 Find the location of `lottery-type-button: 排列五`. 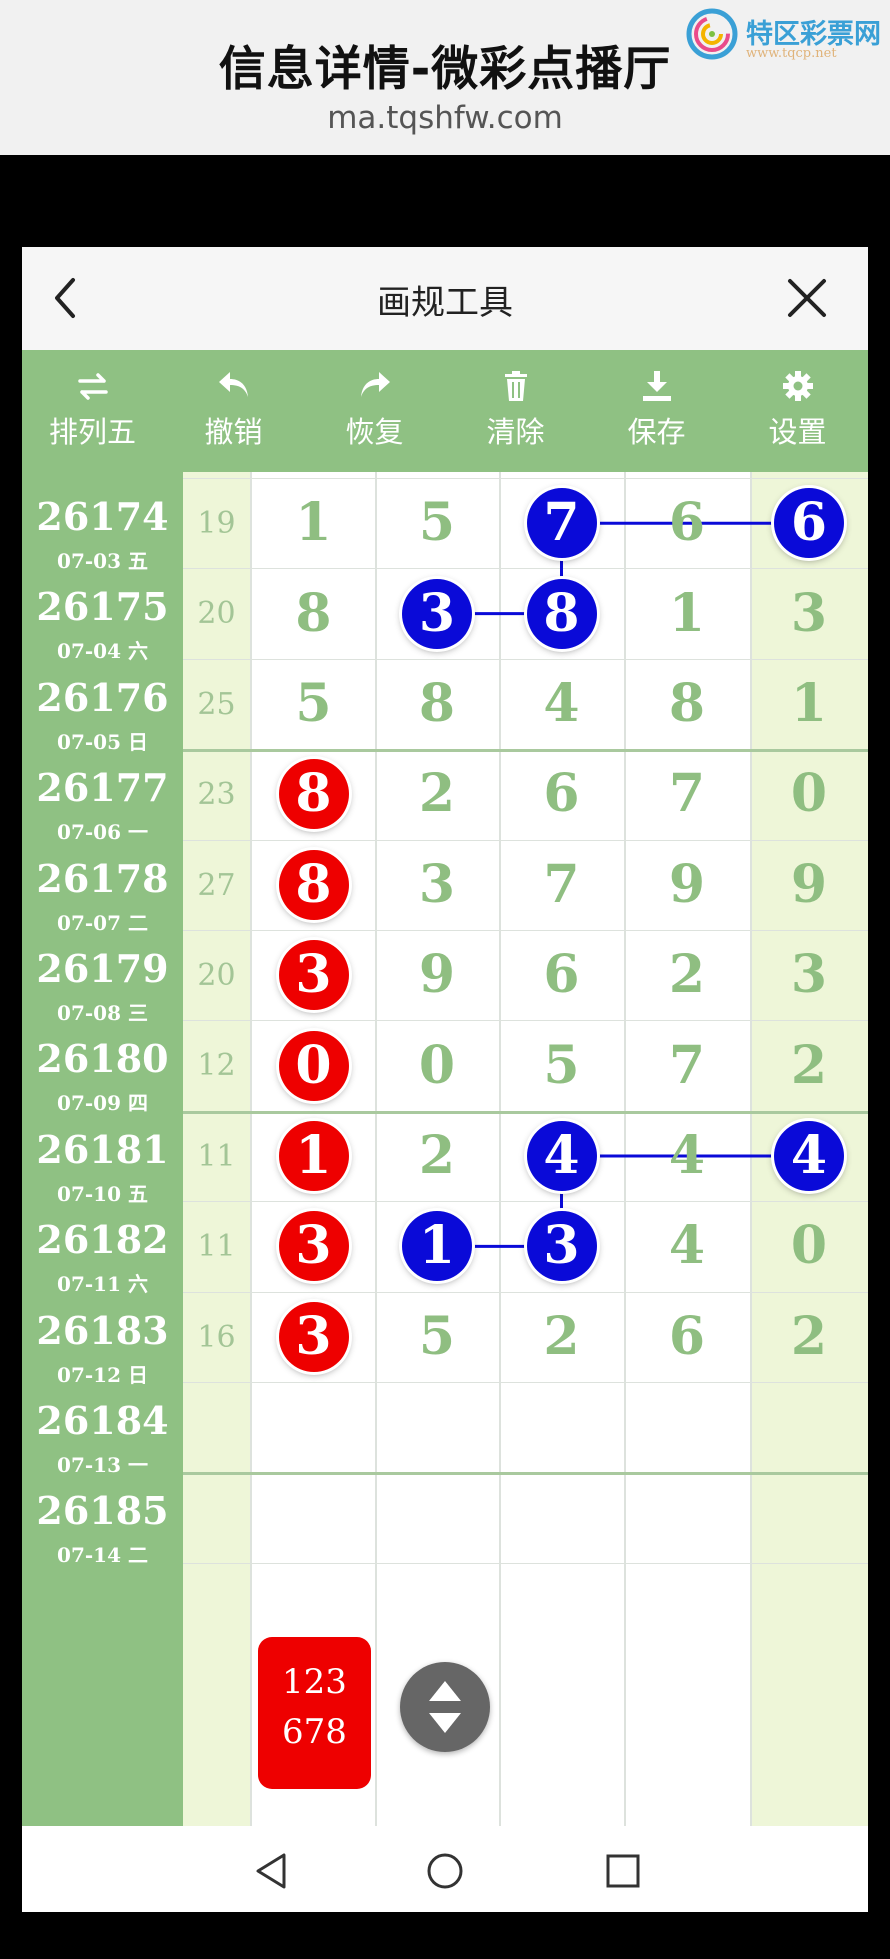

lottery-type-button: 排列五 is located at coordinates (92, 411).